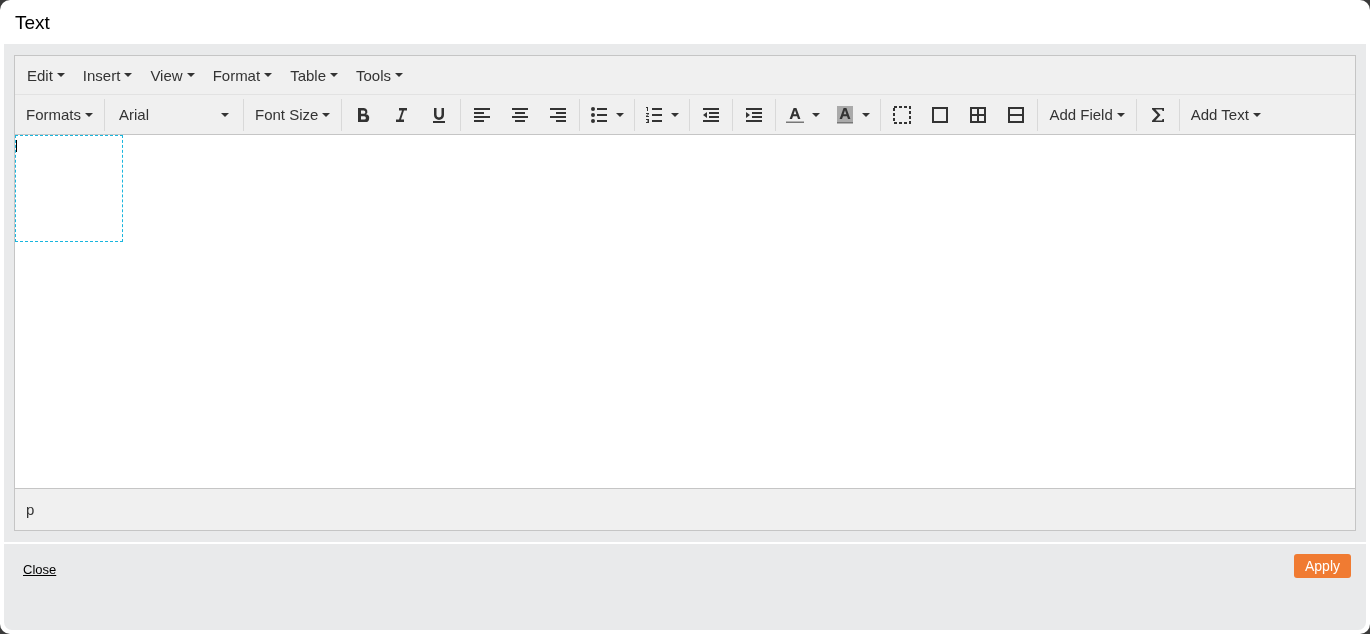 The image size is (1370, 634). I want to click on highlight-color-icon, so click(845, 114).